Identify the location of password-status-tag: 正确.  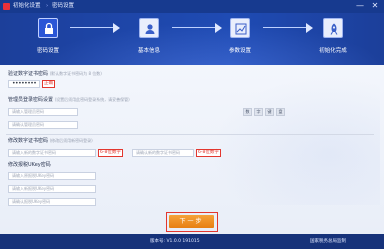
(48, 84).